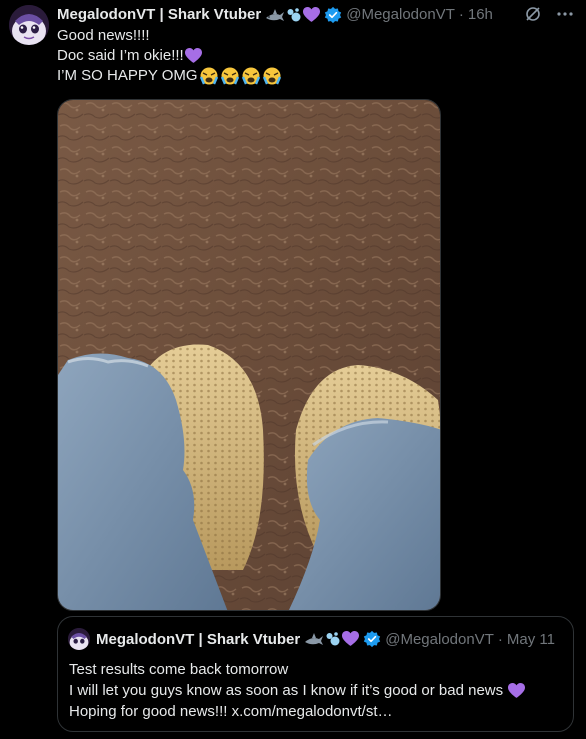  Describe the element at coordinates (79, 639) in the screenshot. I see `quote-avatar` at that location.